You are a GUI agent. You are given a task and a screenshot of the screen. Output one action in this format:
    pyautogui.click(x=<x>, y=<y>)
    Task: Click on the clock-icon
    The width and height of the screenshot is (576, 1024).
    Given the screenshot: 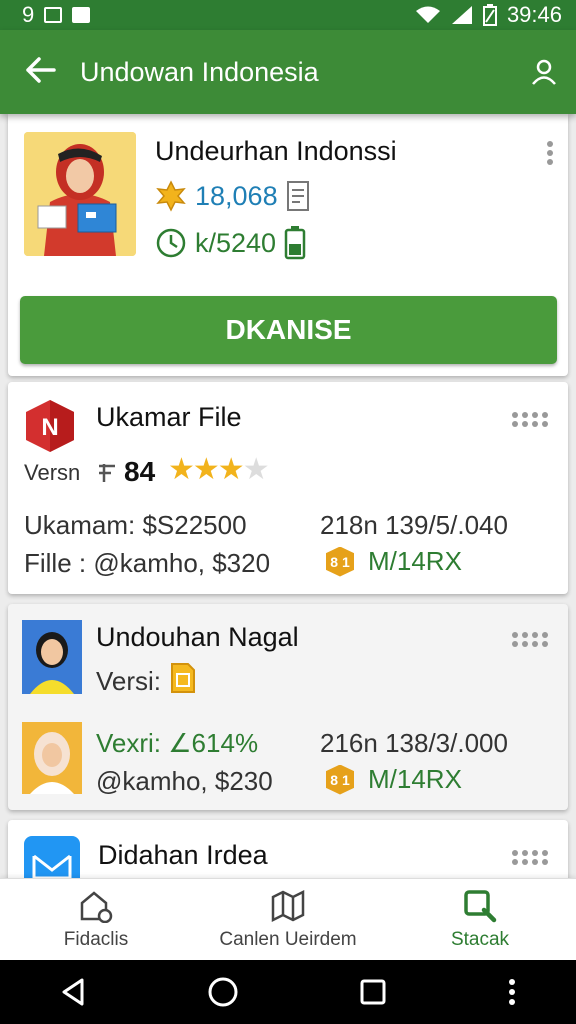 What is the action you would take?
    pyautogui.click(x=171, y=243)
    